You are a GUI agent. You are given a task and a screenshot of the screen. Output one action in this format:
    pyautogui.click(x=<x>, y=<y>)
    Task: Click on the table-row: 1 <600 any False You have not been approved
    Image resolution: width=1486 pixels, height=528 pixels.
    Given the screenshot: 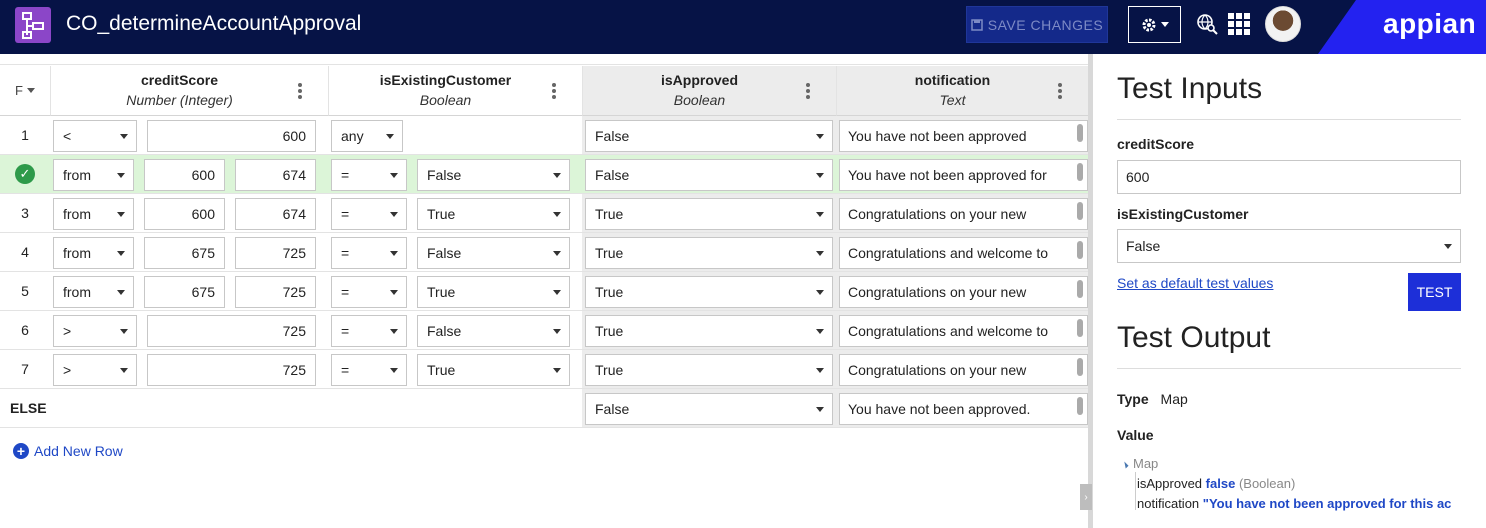 What is the action you would take?
    pyautogui.click(x=544, y=135)
    